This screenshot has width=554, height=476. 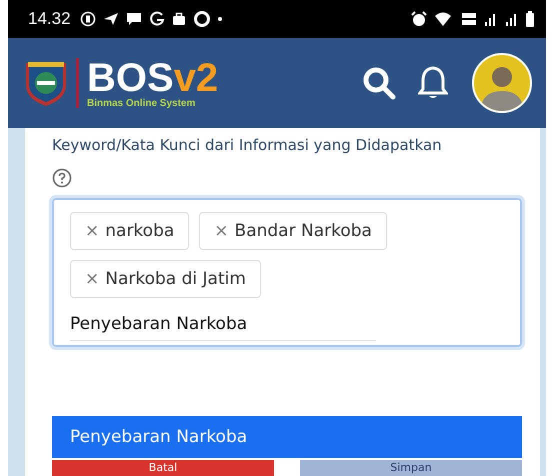 I want to click on app-tagline: Binmas Online System, so click(x=141, y=103).